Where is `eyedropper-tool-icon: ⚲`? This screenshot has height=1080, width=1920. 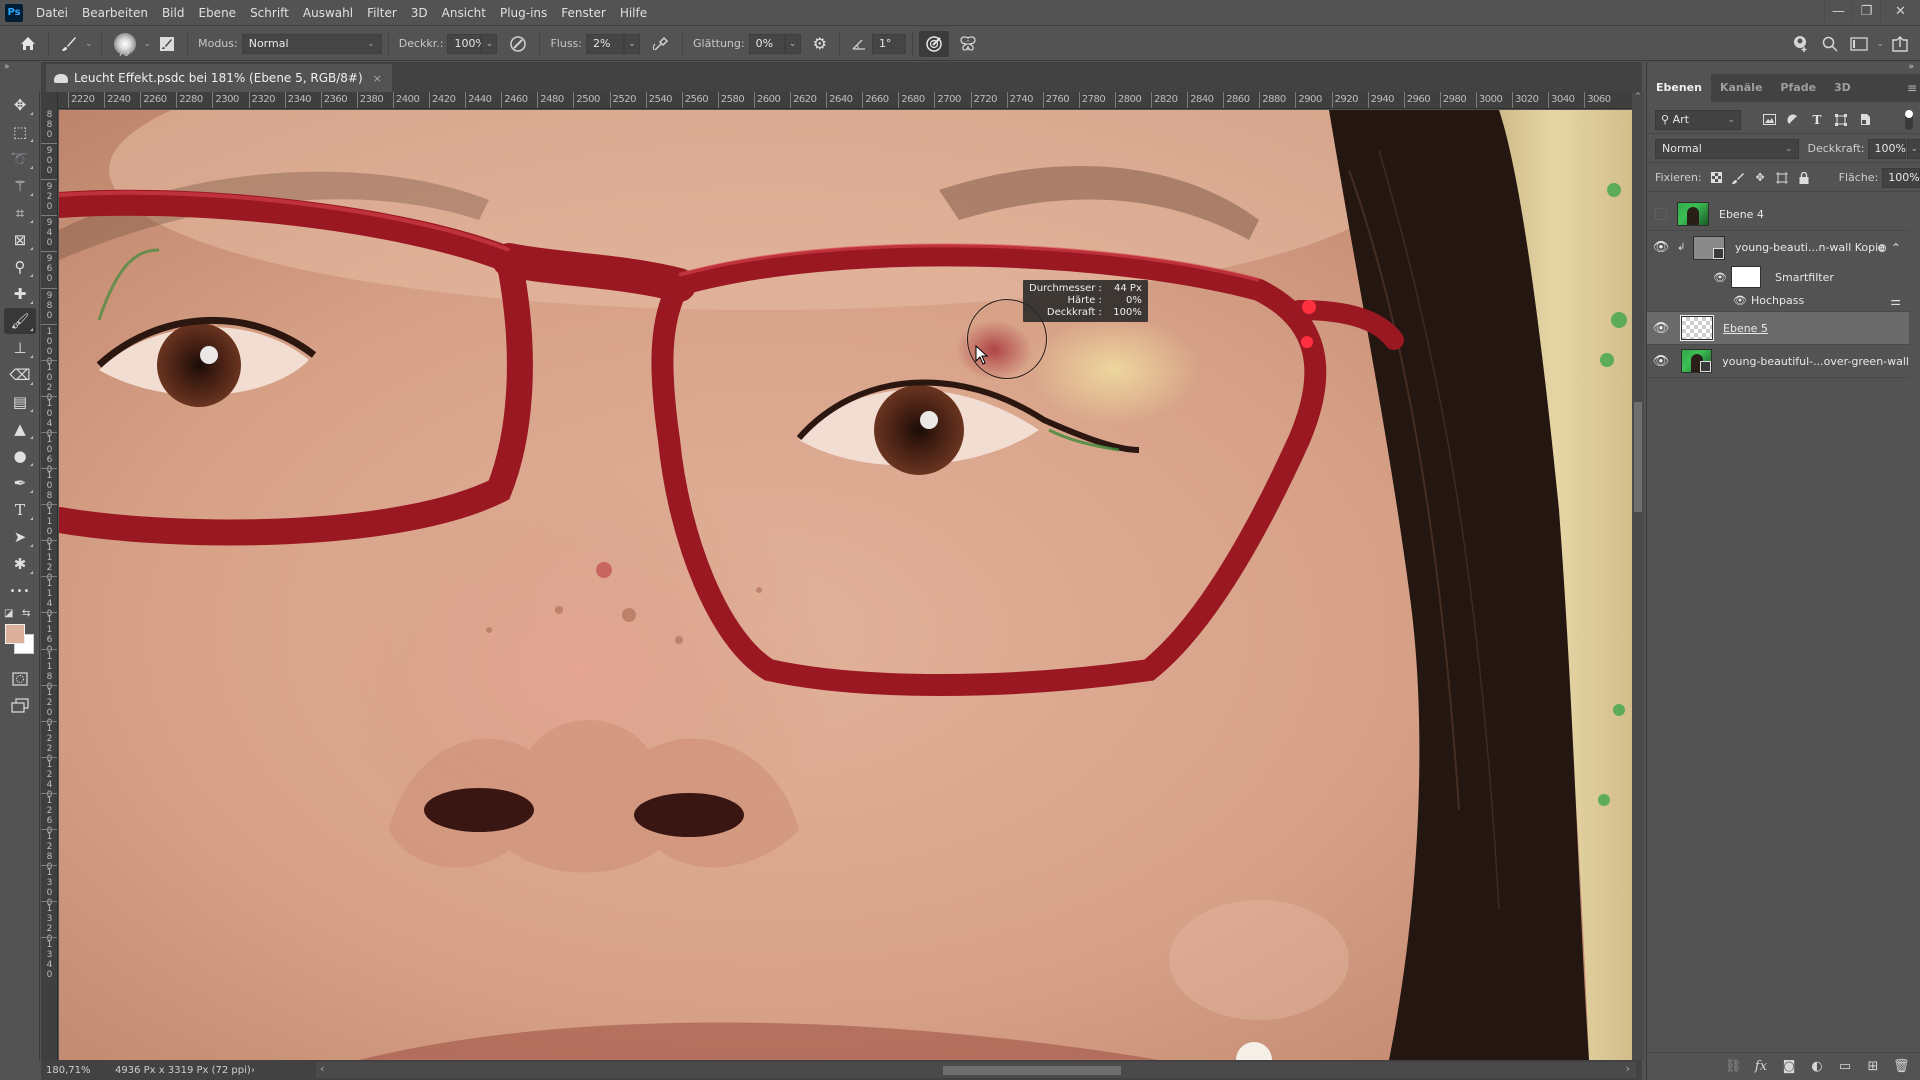 eyedropper-tool-icon: ⚲ is located at coordinates (20, 267).